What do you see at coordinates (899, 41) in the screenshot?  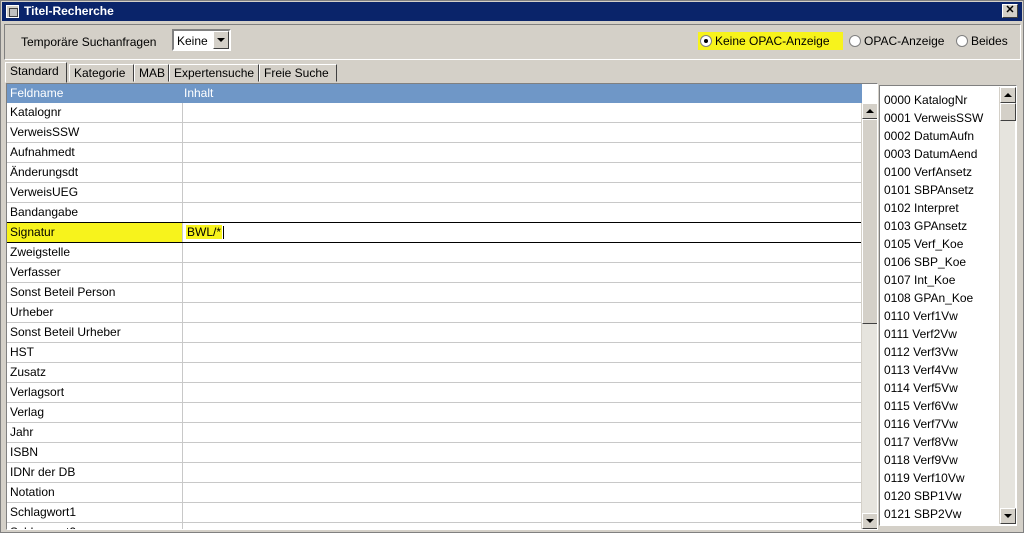 I see `radio-opac-anzeige: OPAC-Anzeige` at bounding box center [899, 41].